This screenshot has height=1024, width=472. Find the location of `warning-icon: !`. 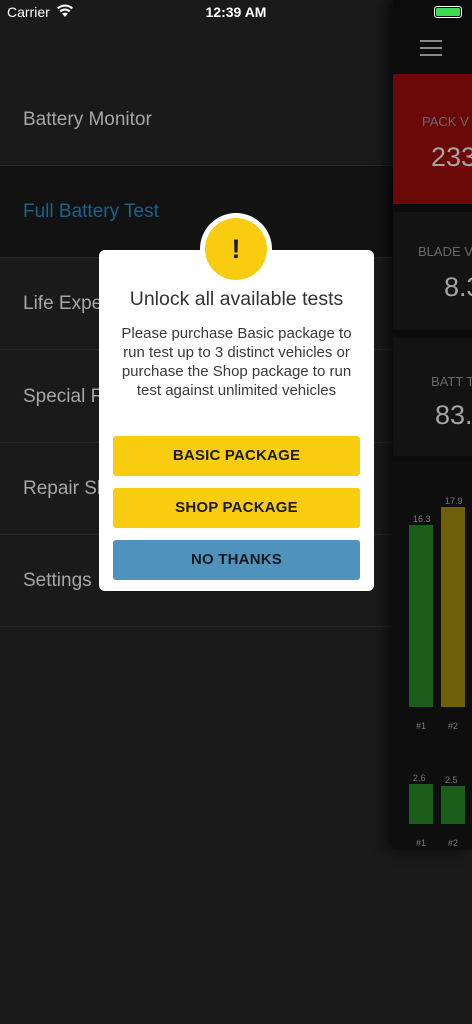

warning-icon: ! is located at coordinates (236, 249).